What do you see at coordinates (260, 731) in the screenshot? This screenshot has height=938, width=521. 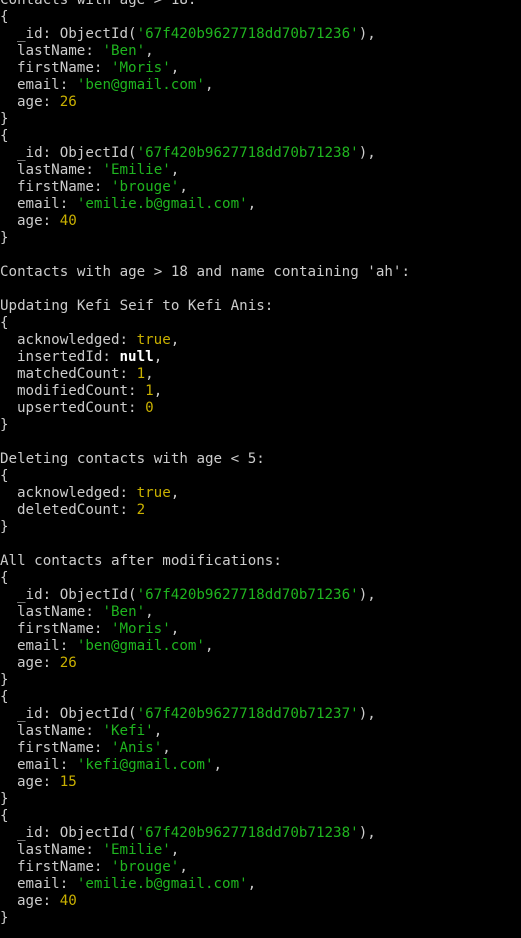 I see `doc-field-lastName: lastName: 'Kefi',` at bounding box center [260, 731].